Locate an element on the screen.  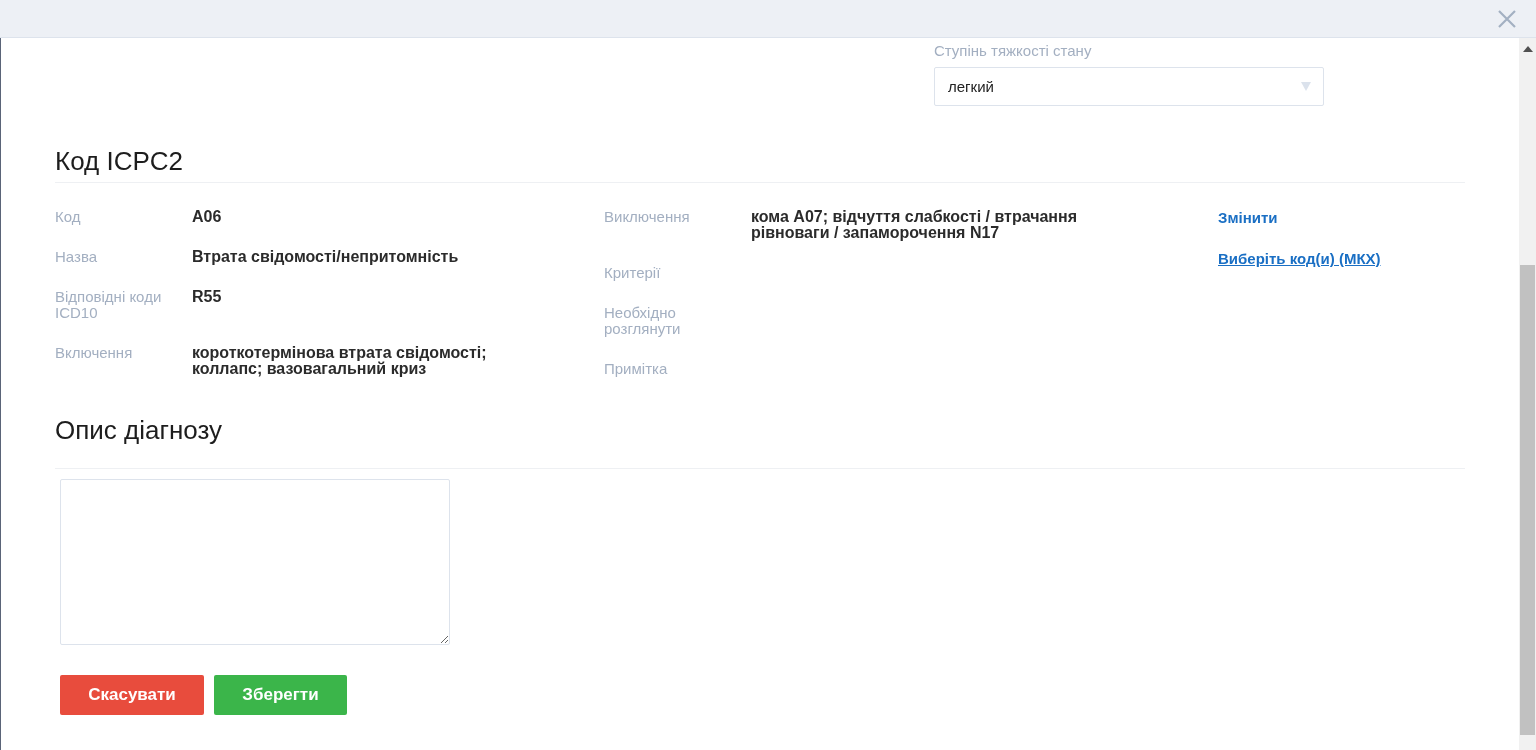
description-textarea is located at coordinates (255, 562).